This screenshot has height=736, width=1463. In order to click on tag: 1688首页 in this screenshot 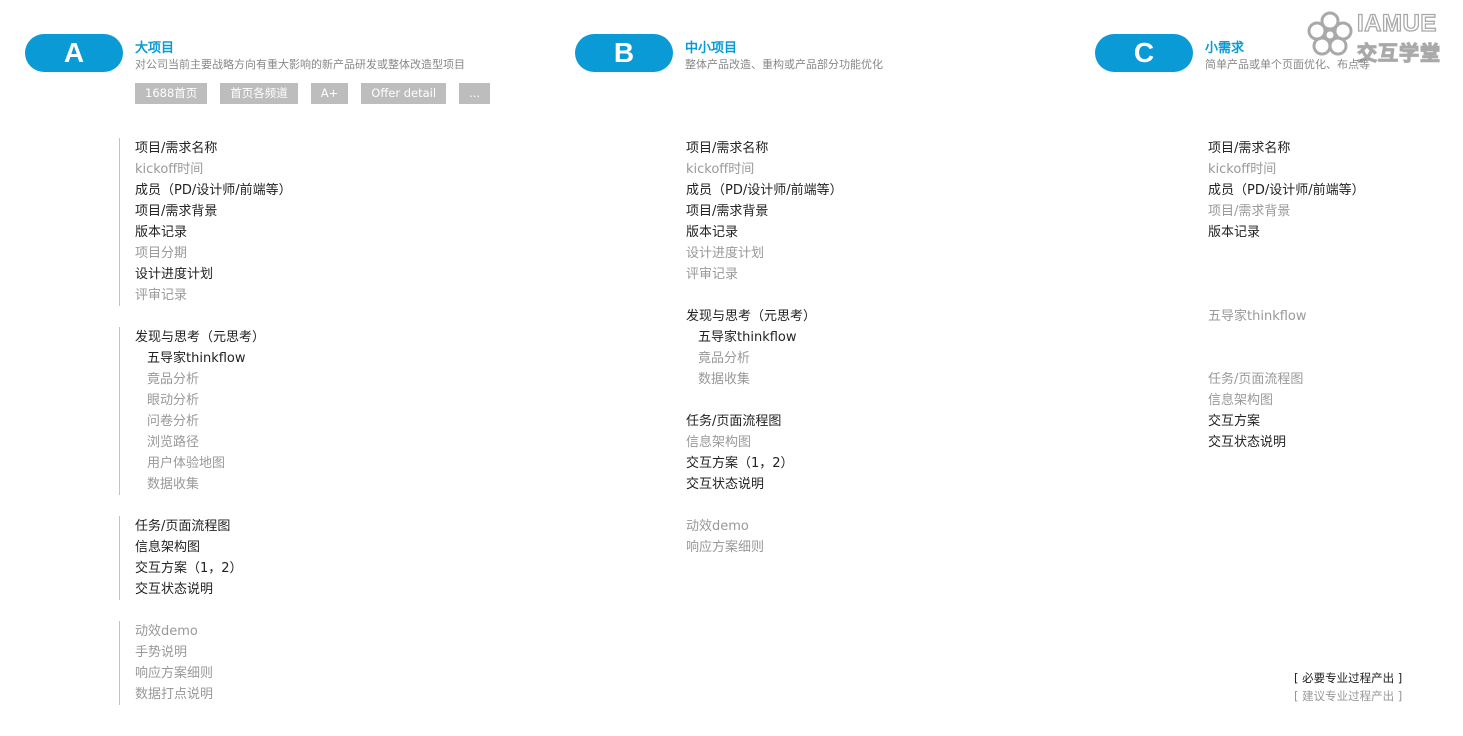, I will do `click(171, 93)`.